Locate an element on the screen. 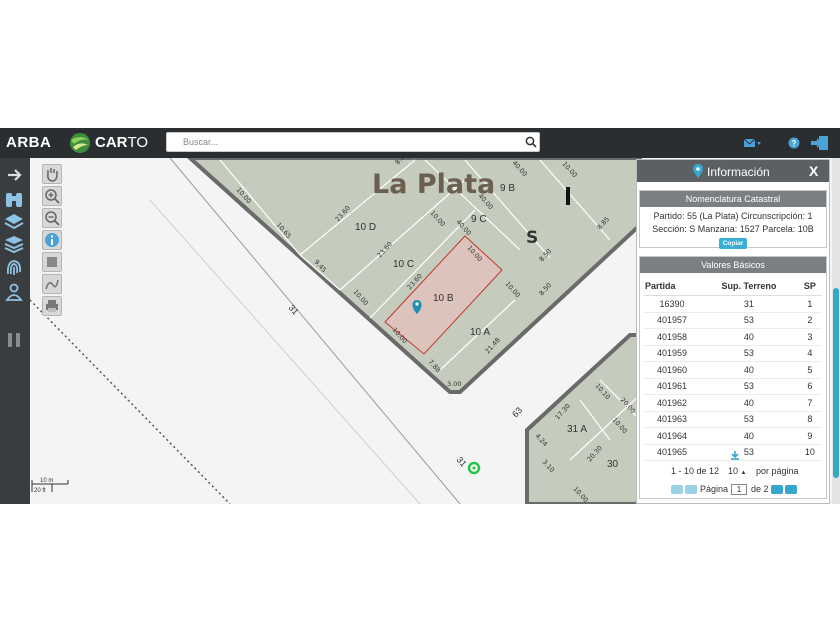 This screenshot has width=840, height=630. measure-line-icon is located at coordinates (52, 284).